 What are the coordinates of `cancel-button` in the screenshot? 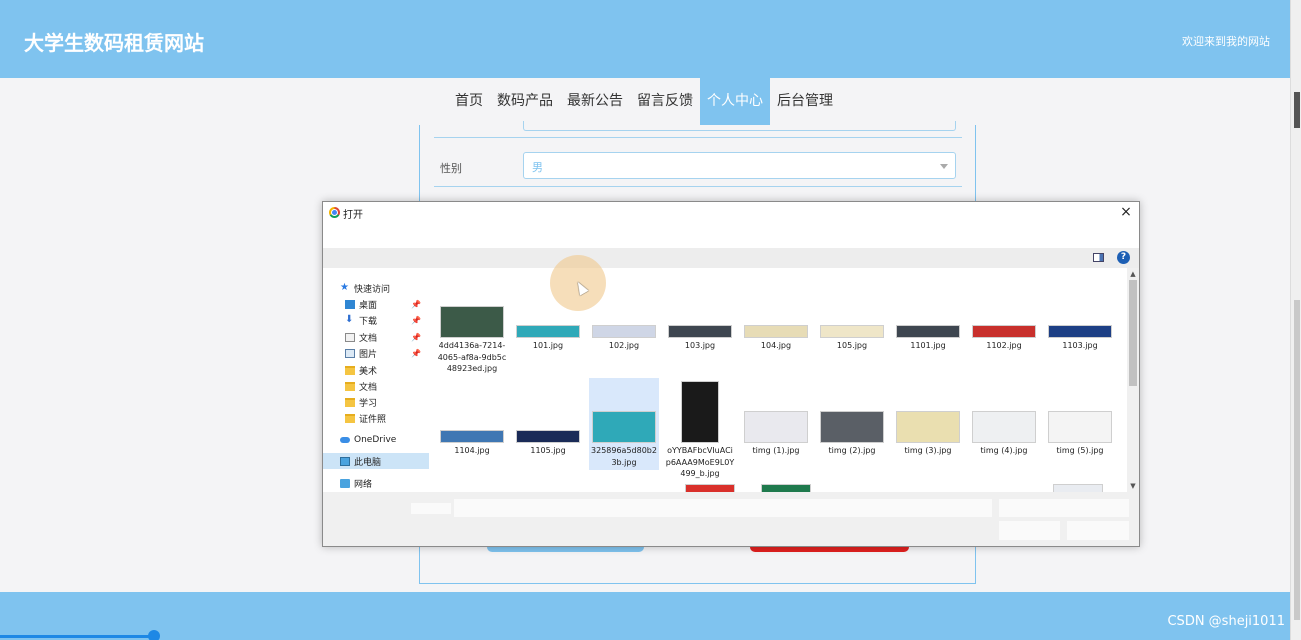 It's located at (1098, 530).